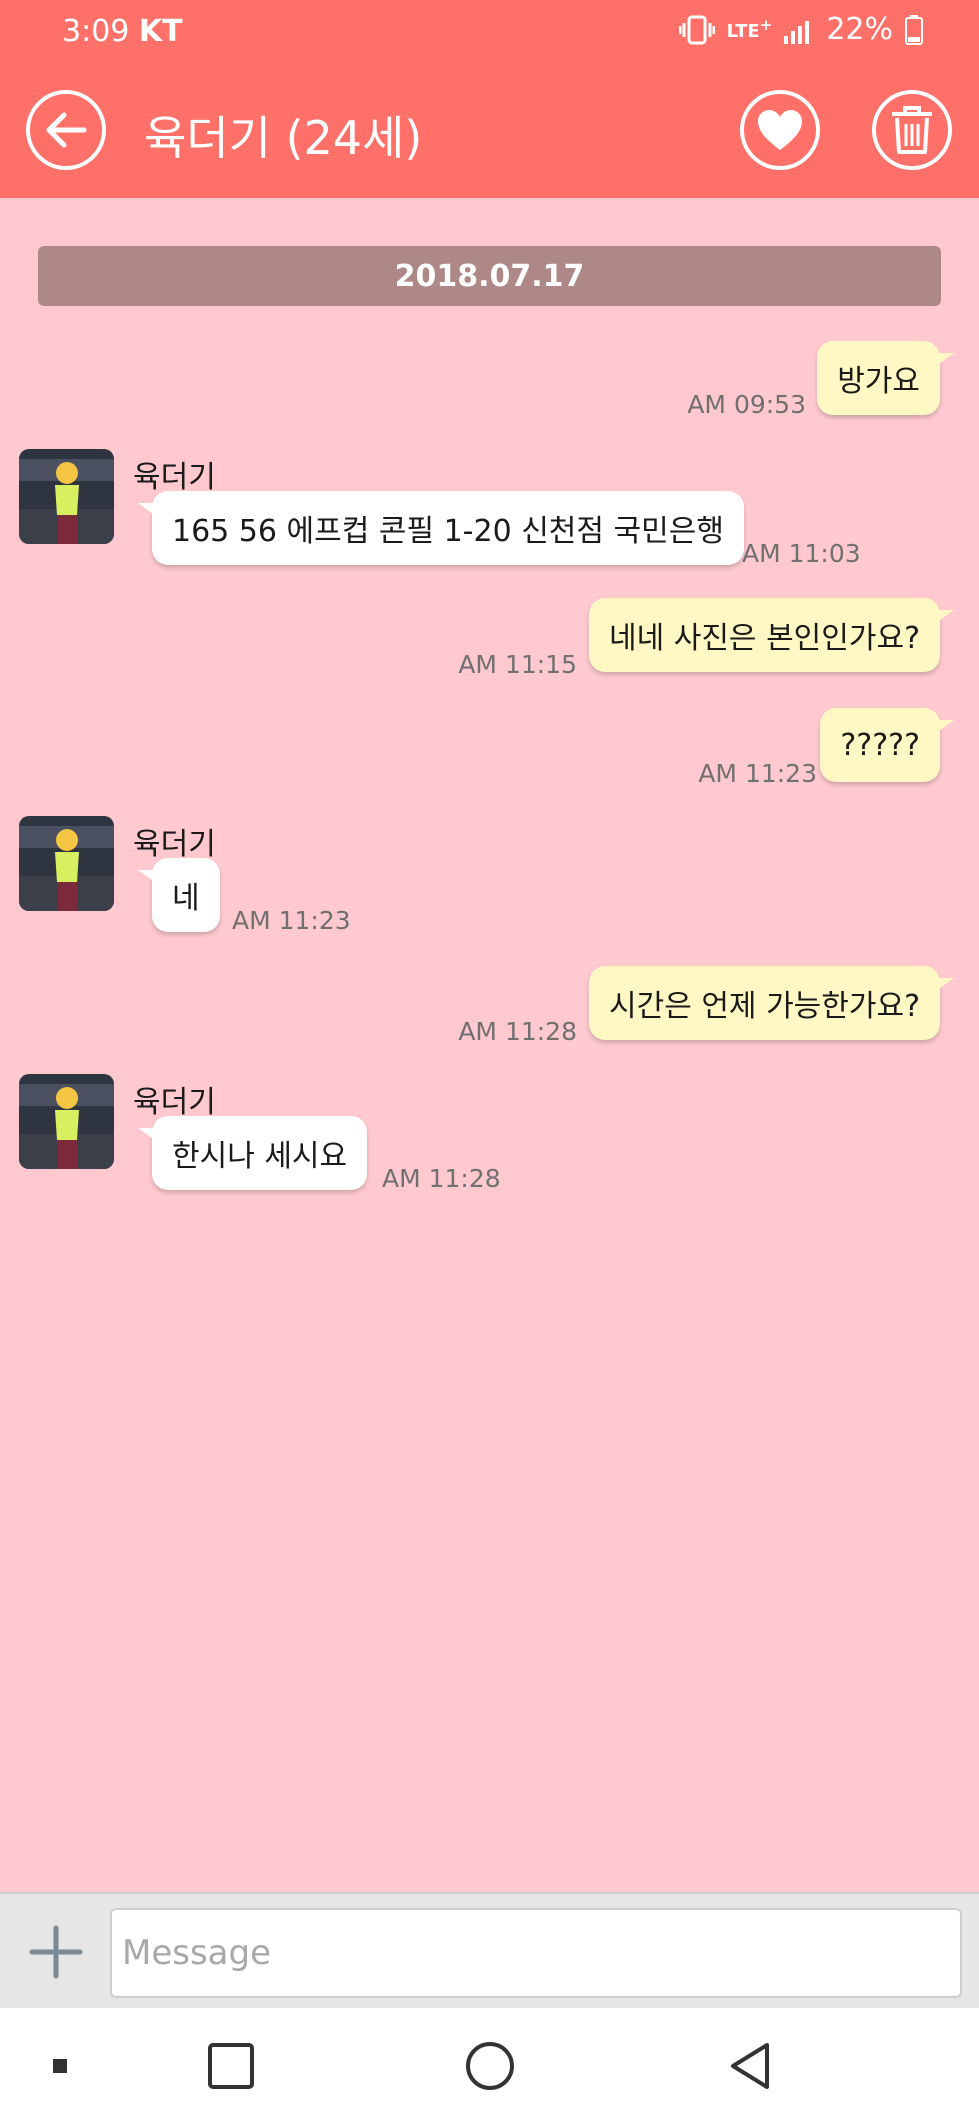  Describe the element at coordinates (771, 635) in the screenshot. I see `outgoing-message: 네네 사진은 본인인가요?` at that location.